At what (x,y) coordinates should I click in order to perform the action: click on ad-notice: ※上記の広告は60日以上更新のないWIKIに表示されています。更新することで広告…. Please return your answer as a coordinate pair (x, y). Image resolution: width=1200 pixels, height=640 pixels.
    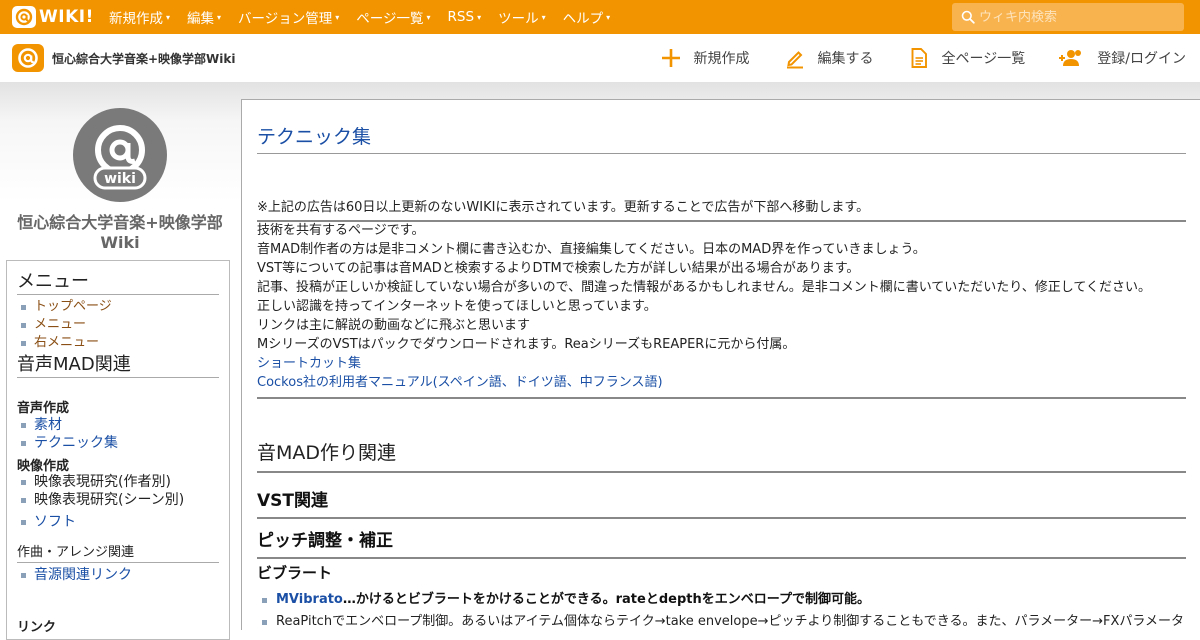
    Looking at the image, I should click on (721, 209).